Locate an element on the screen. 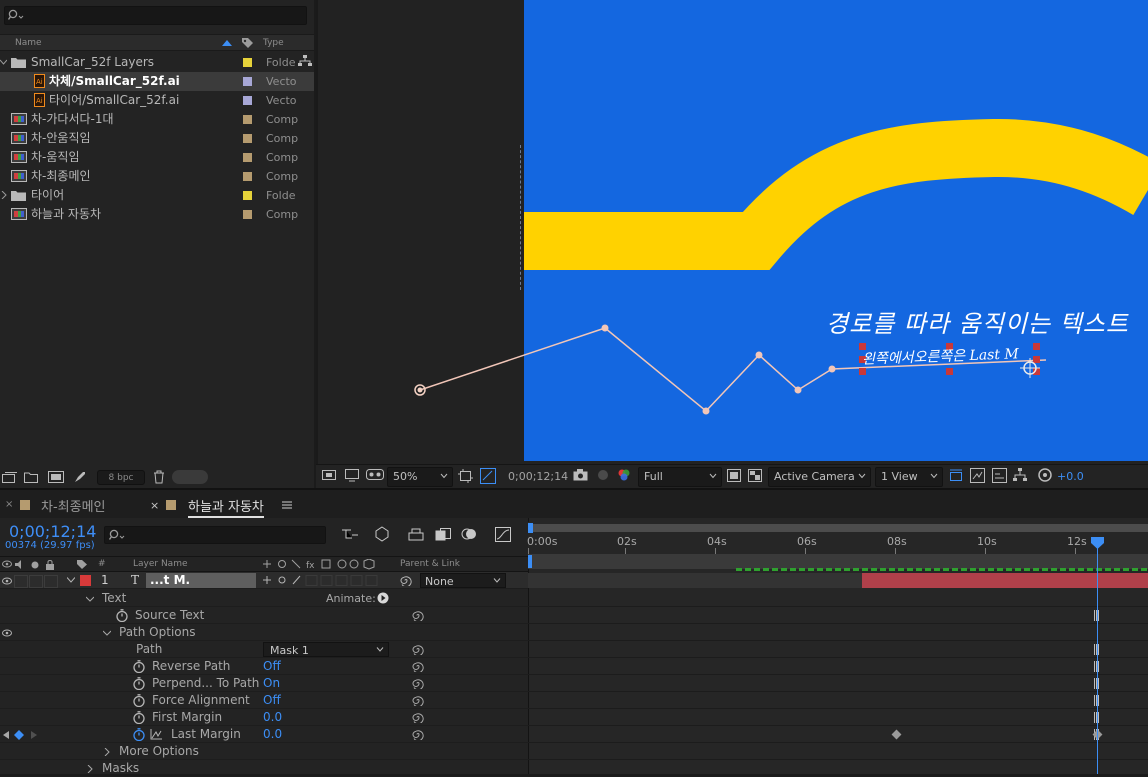 This screenshot has width=1148, height=777. always-preview-icon is located at coordinates (329, 476).